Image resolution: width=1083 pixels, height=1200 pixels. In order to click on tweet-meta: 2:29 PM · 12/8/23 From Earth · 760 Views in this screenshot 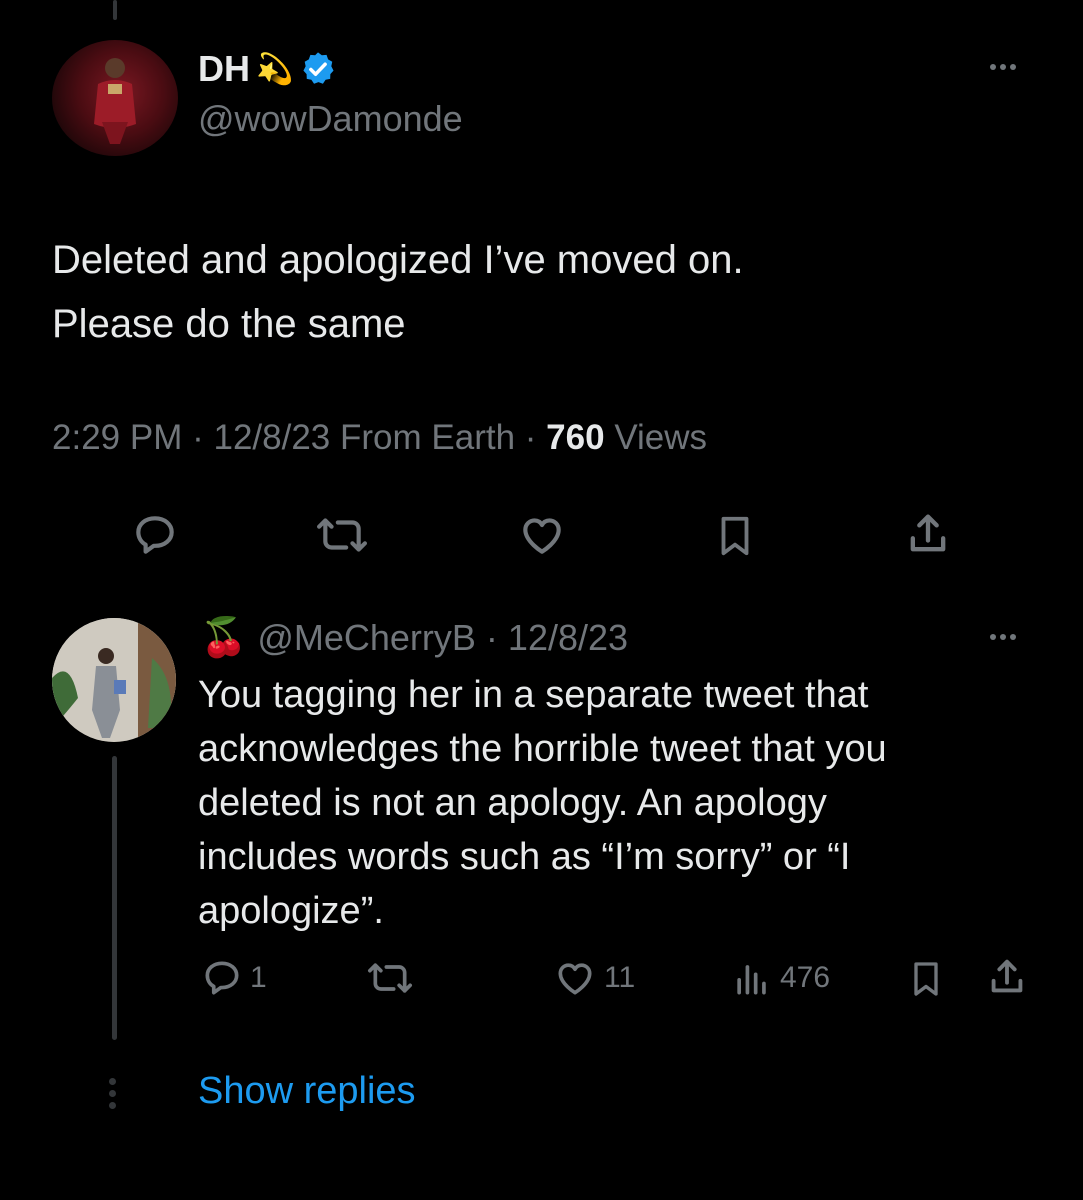, I will do `click(379, 438)`.